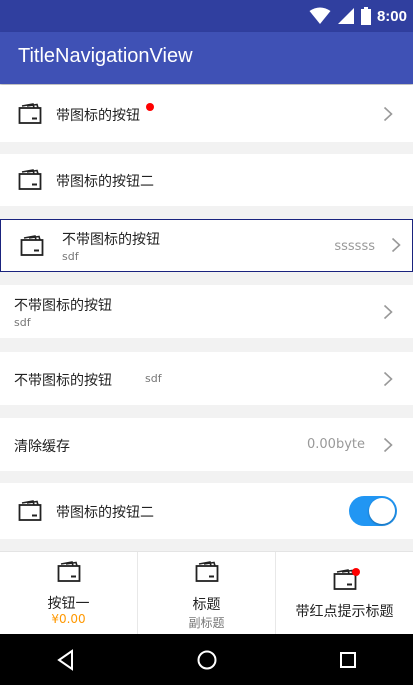  Describe the element at coordinates (365, 16) in the screenshot. I see `battery-icon` at that location.